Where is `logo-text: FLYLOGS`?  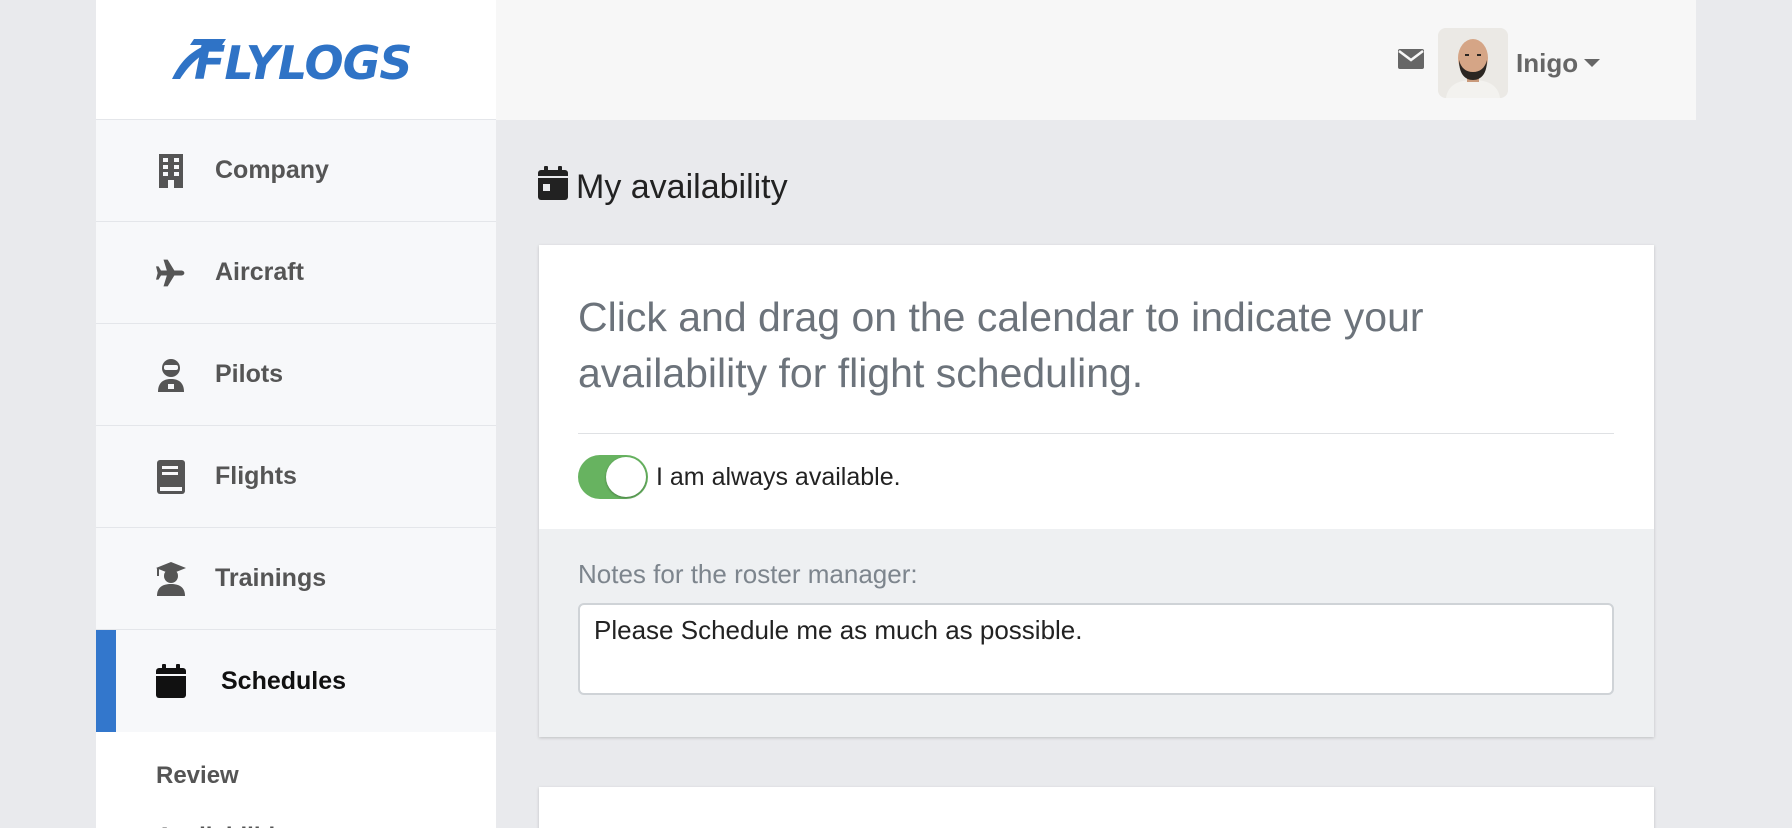
logo-text: FLYLOGS is located at coordinates (303, 60).